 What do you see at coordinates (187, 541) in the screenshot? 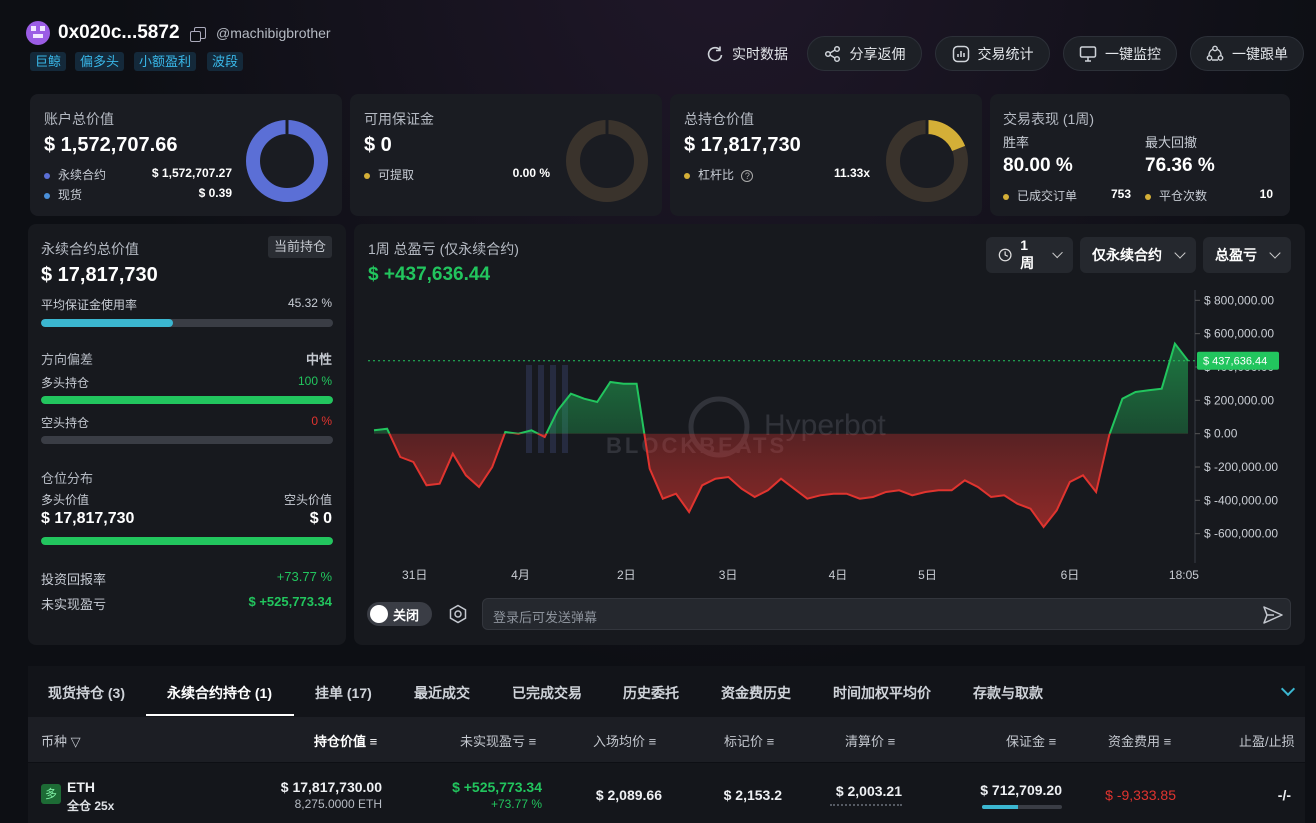
I see `distribution-bar` at bounding box center [187, 541].